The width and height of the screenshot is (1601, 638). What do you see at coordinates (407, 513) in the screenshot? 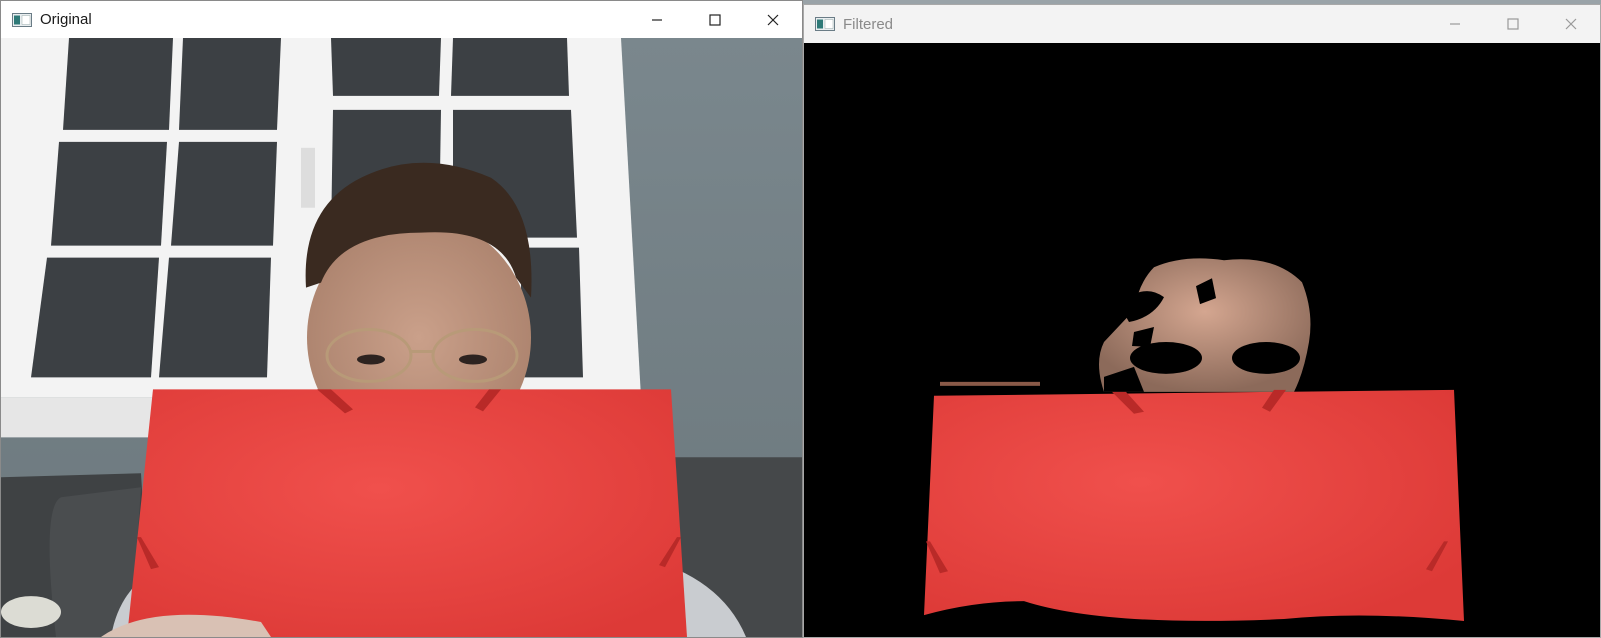
I see `red-folder` at bounding box center [407, 513].